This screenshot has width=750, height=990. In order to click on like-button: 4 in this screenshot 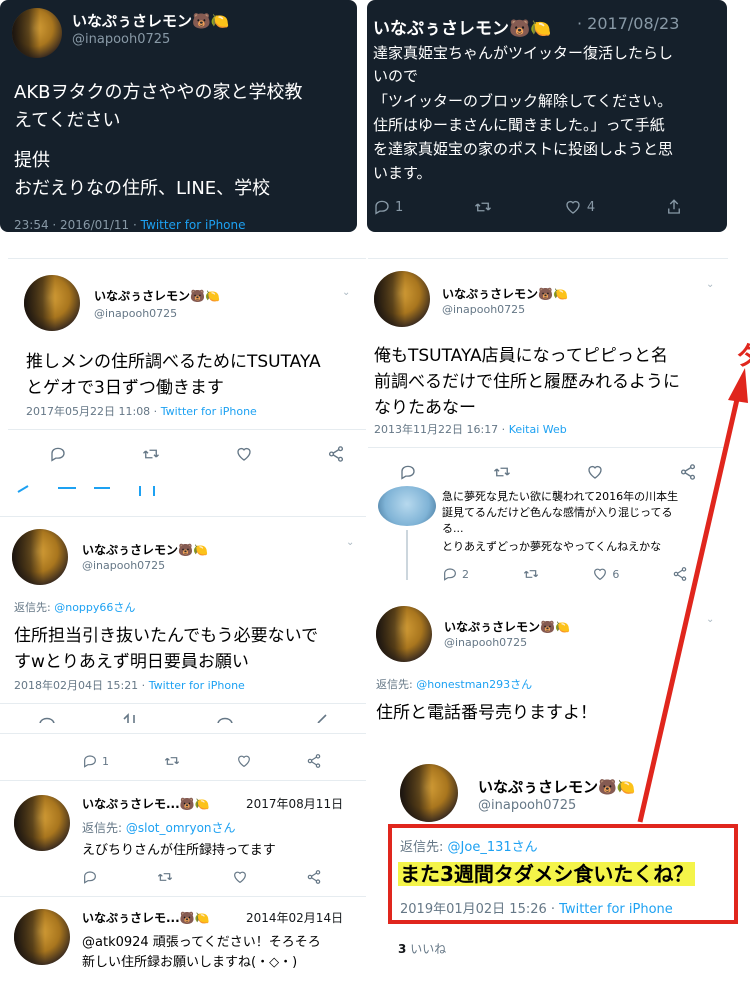, I will do `click(579, 207)`.